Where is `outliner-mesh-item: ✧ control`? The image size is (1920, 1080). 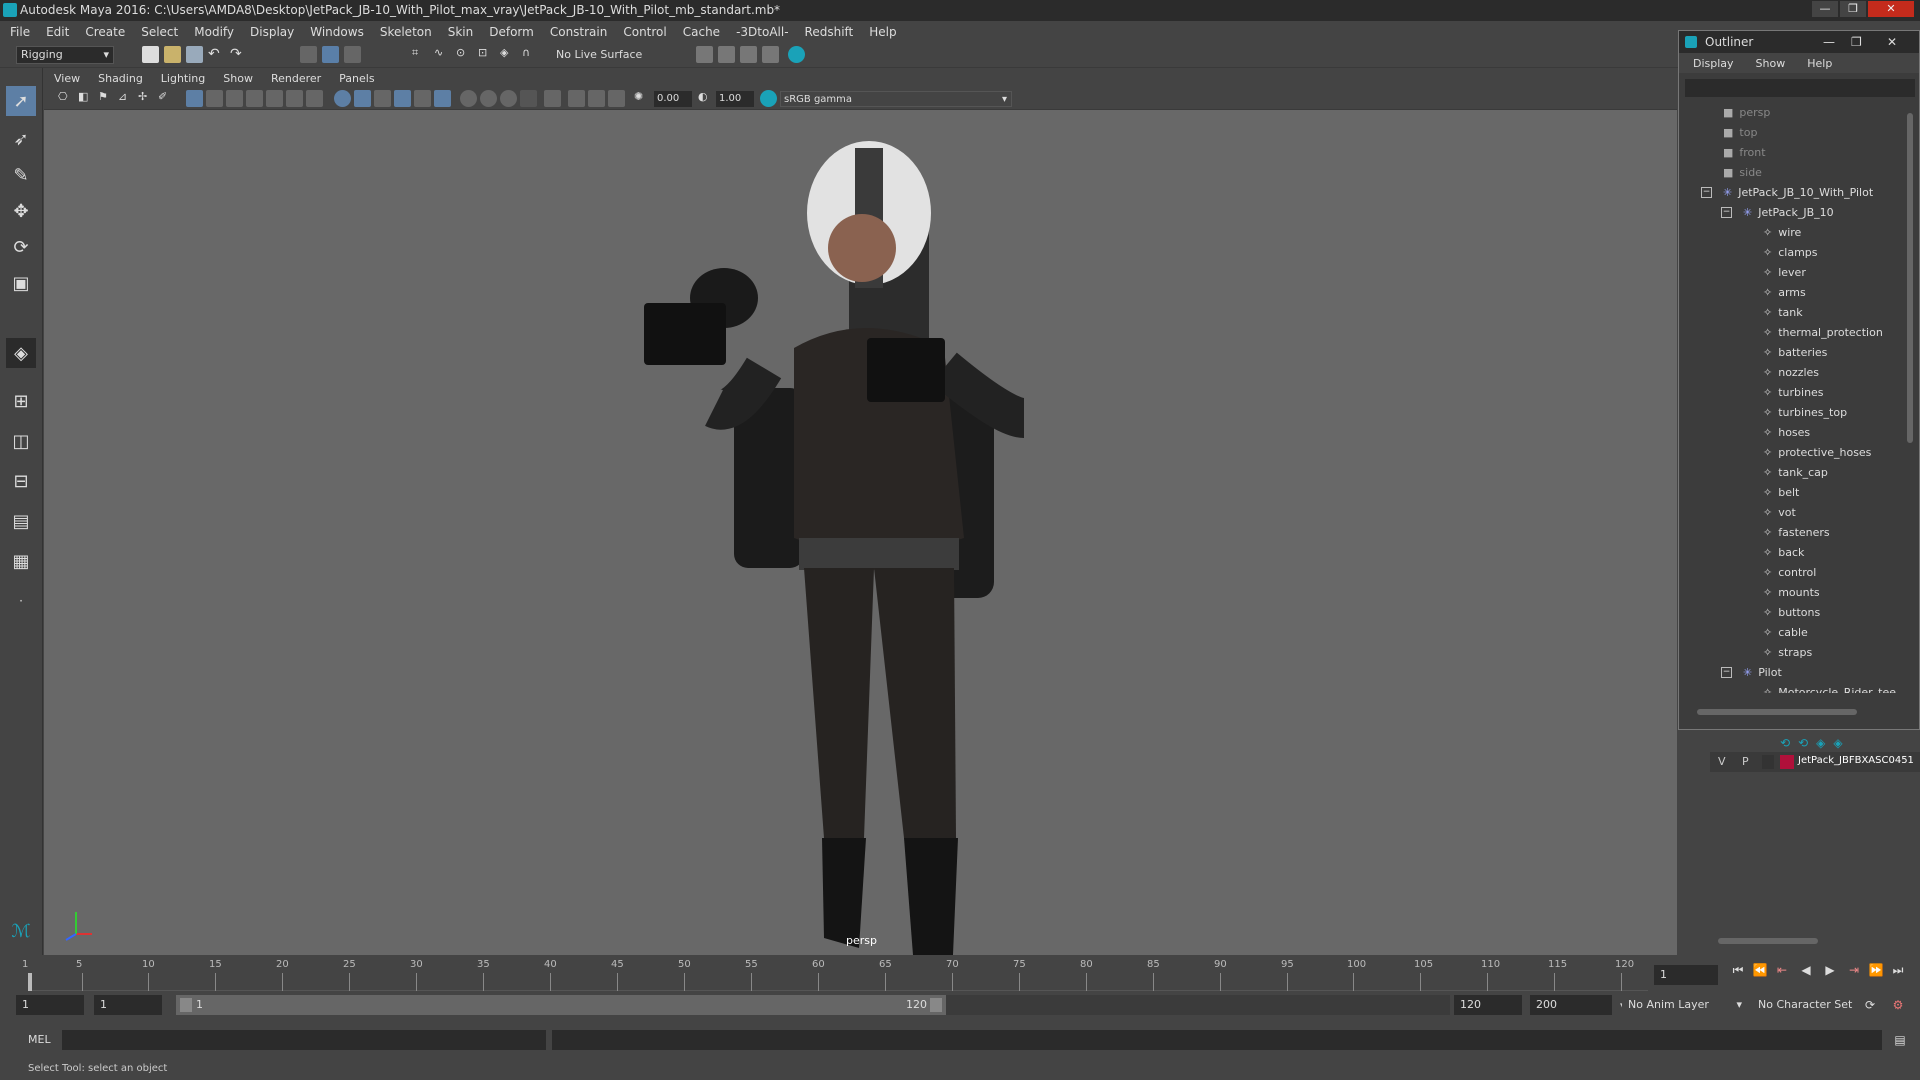 outliner-mesh-item: ✧ control is located at coordinates (1789, 573).